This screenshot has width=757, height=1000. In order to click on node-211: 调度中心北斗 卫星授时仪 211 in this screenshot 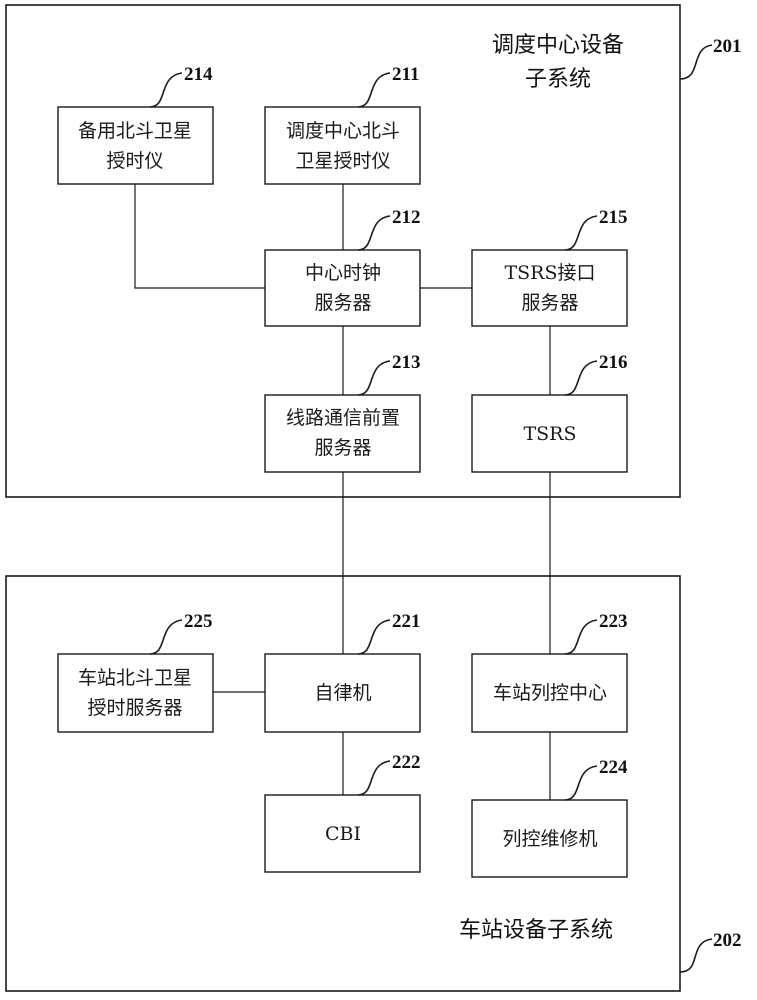, I will do `click(342, 124)`.